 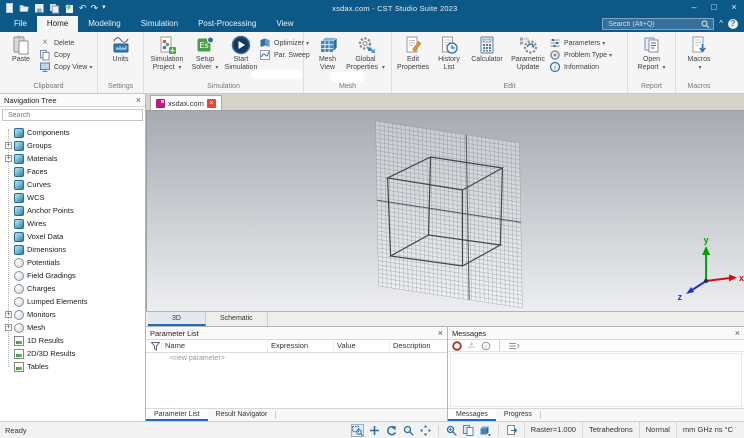 What do you see at coordinates (72, 327) in the screenshot?
I see `tree-item: + Mesh` at bounding box center [72, 327].